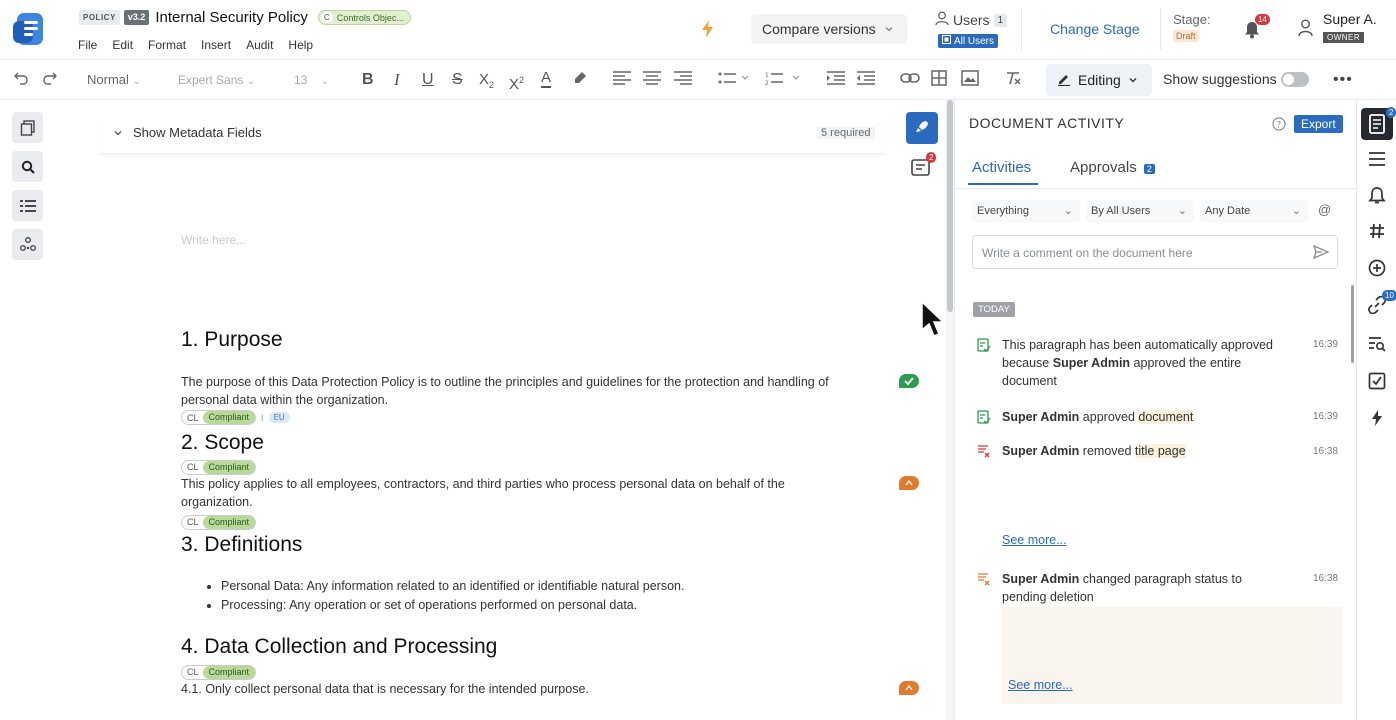  Describe the element at coordinates (1377, 381) in the screenshot. I see `checkbox-task-icon` at that location.